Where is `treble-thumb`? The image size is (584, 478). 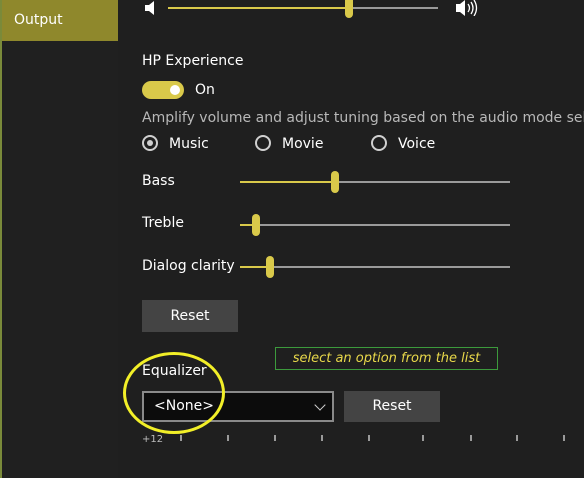 treble-thumb is located at coordinates (256, 225).